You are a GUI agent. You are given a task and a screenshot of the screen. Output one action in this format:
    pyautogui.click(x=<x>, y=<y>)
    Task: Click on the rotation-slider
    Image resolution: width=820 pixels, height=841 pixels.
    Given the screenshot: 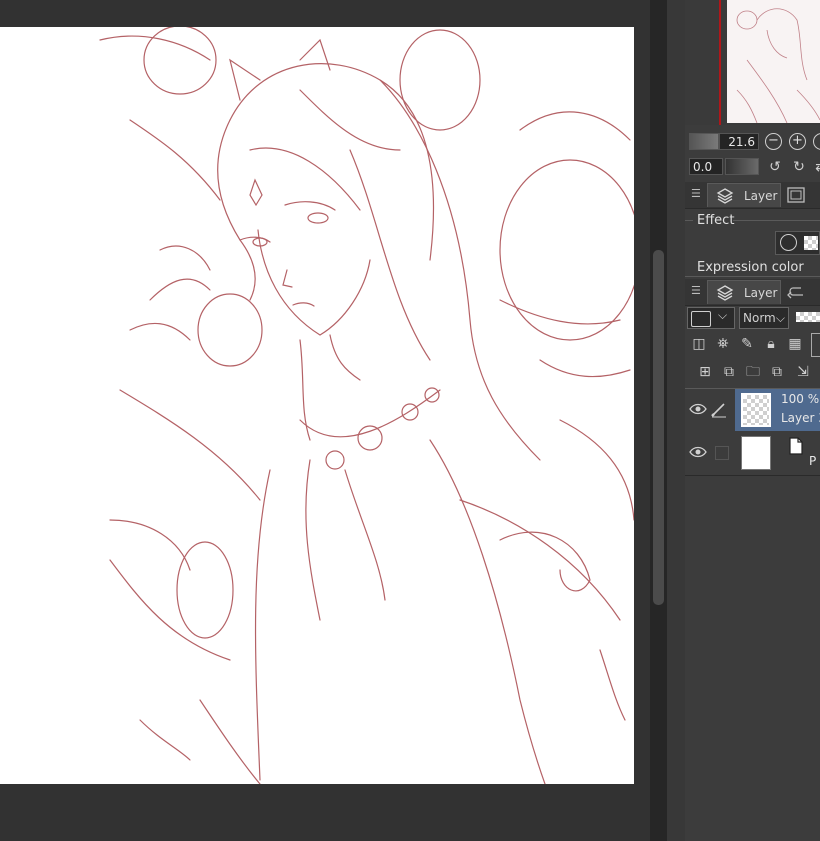 What is the action you would take?
    pyautogui.click(x=742, y=166)
    